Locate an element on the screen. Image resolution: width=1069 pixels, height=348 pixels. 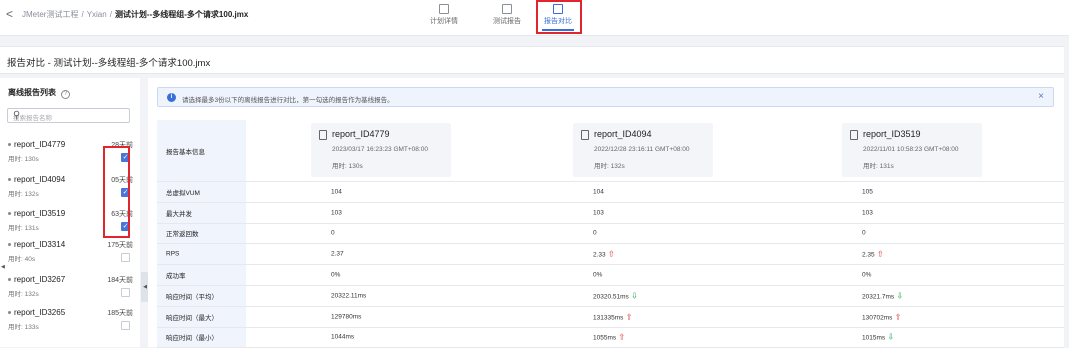
report-name: report_ID3267 is located at coordinates (36, 279).